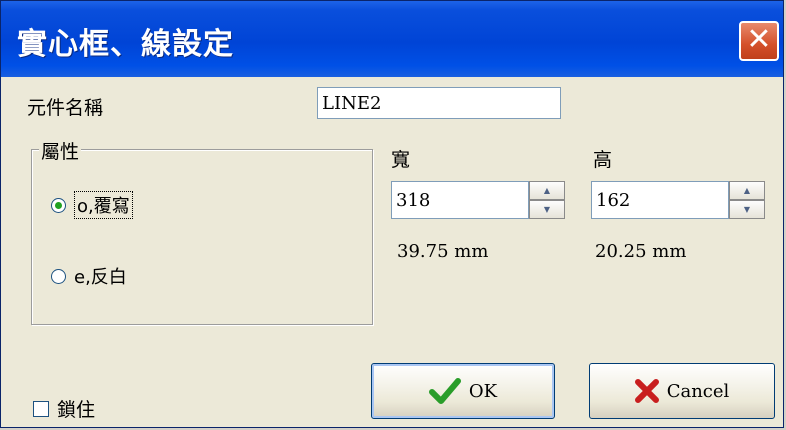  What do you see at coordinates (58, 276) in the screenshot?
I see `radio-inverse-indicator` at bounding box center [58, 276].